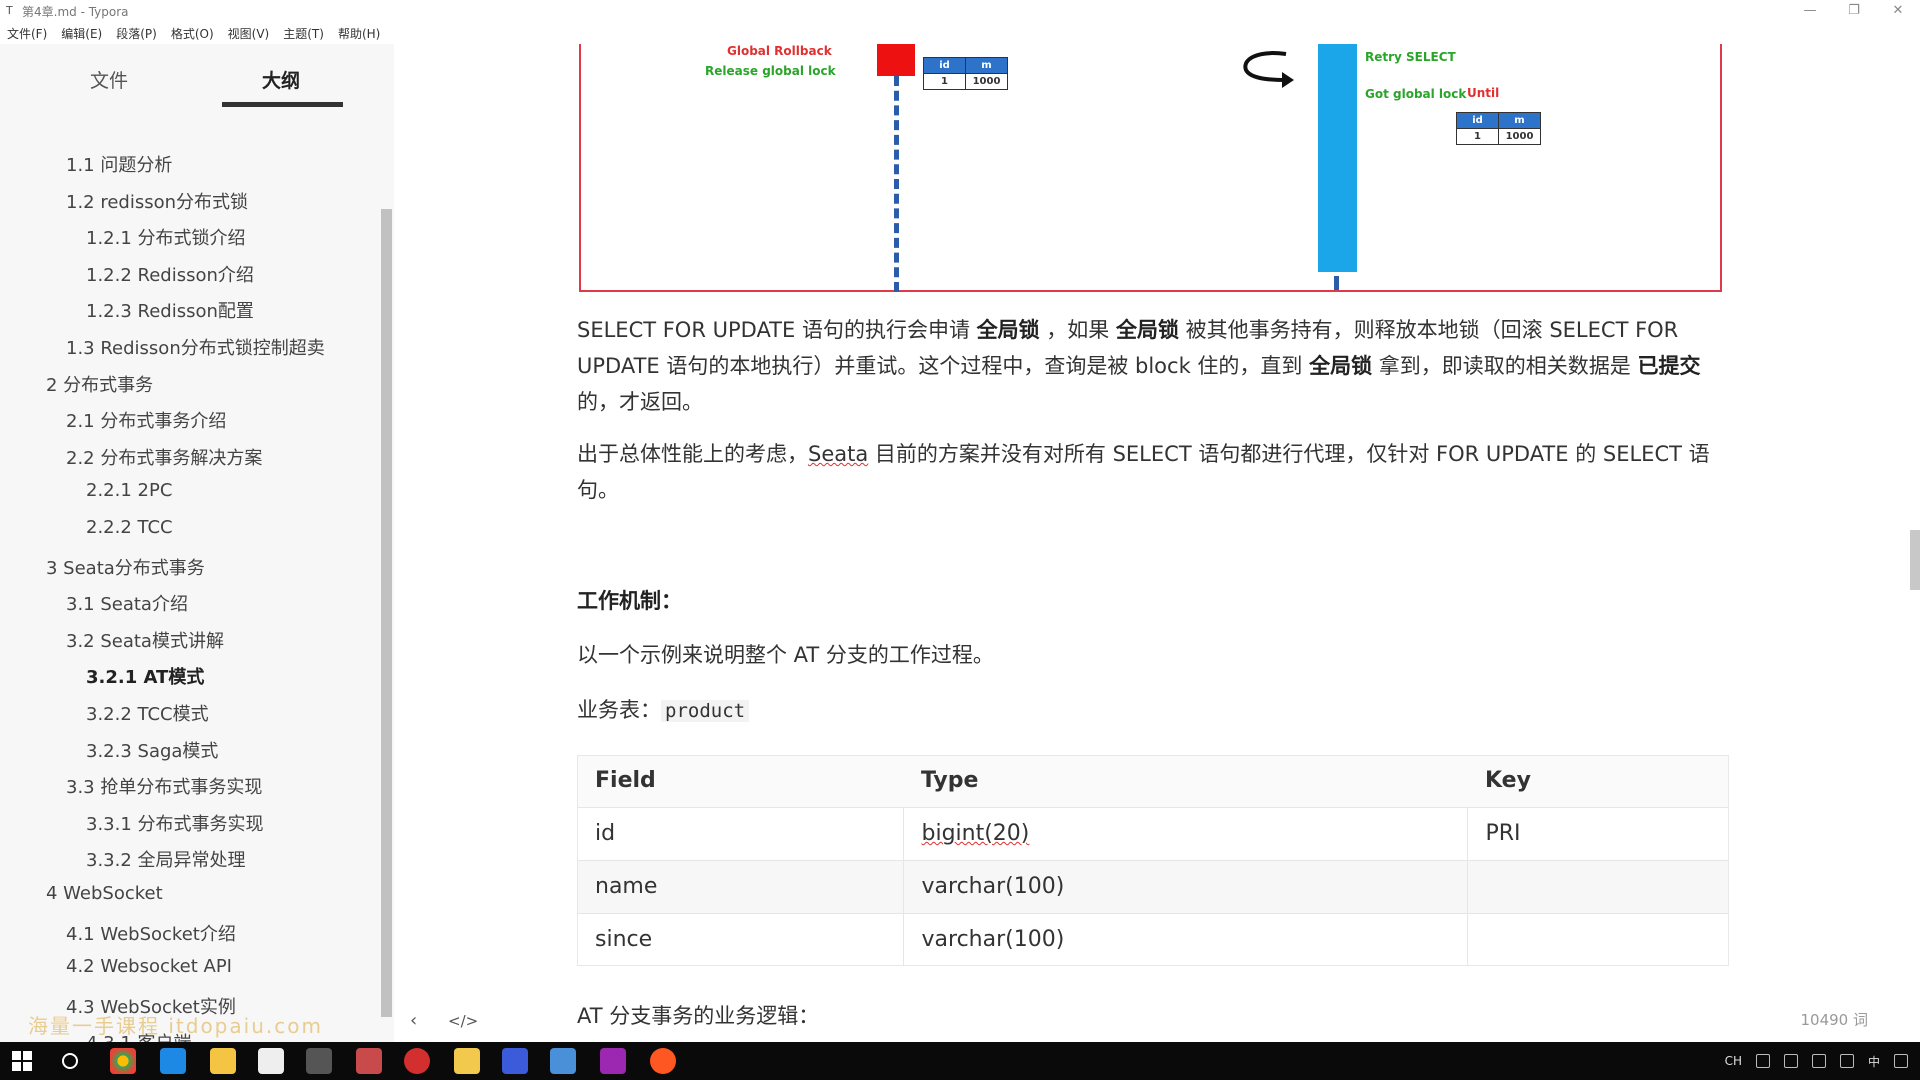  Describe the element at coordinates (223, 1061) in the screenshot. I see `file-explorer-icon` at that location.